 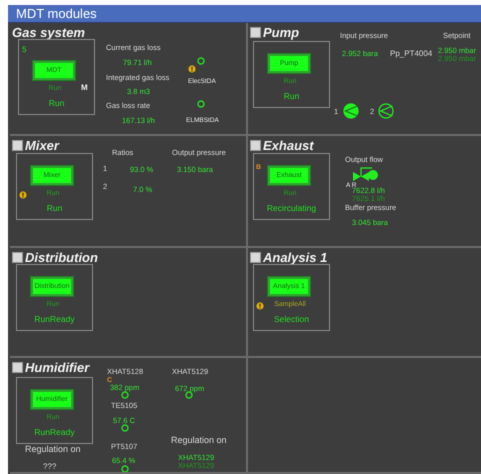 I want to click on panel-title: Gas system, so click(x=48, y=32).